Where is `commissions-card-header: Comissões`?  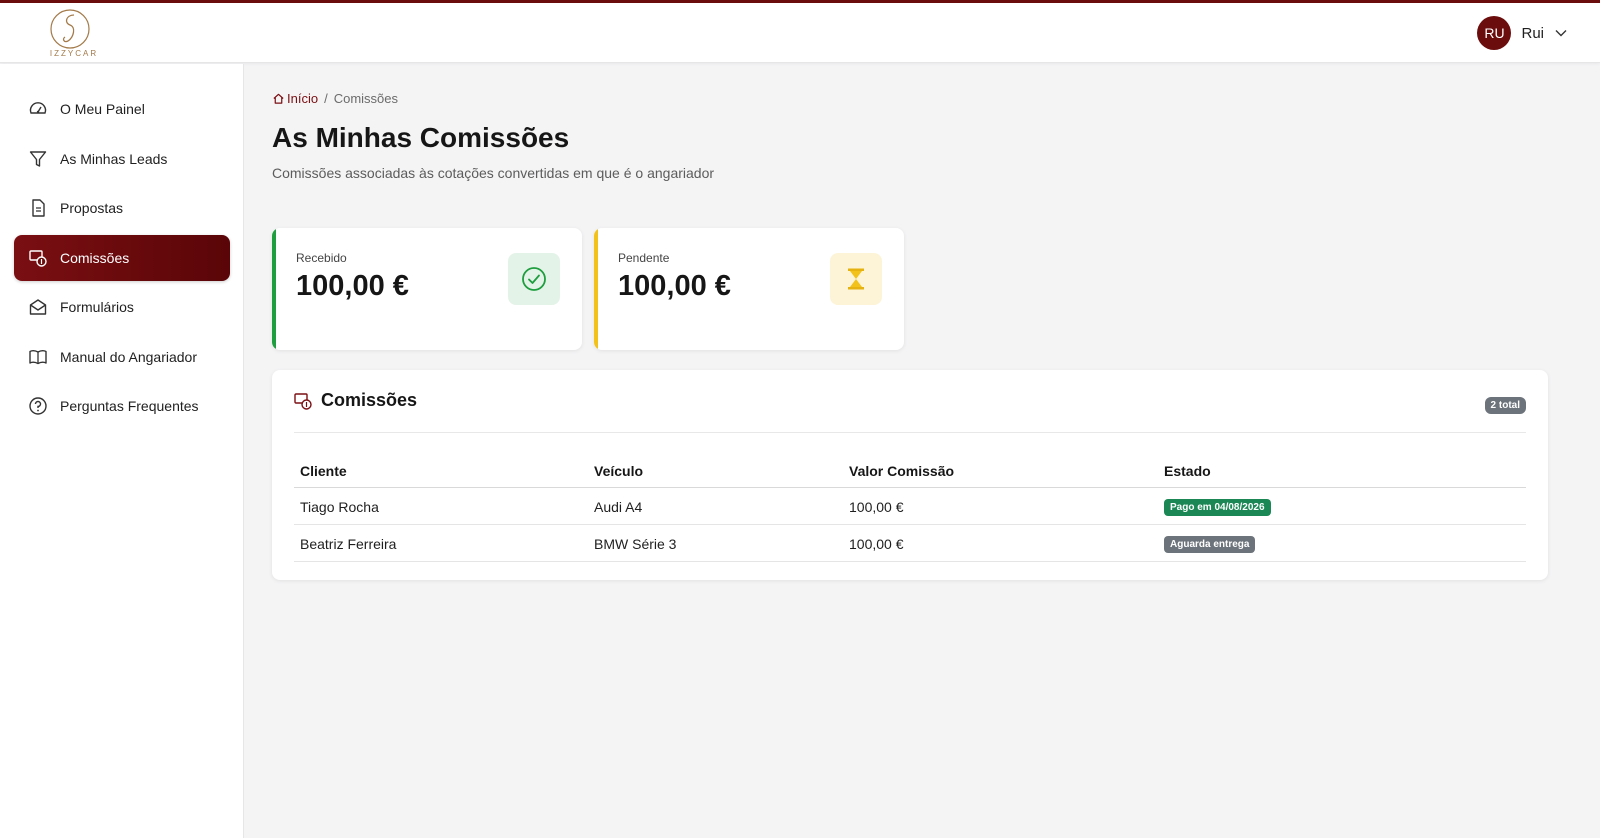 commissions-card-header: Comissões is located at coordinates (355, 400).